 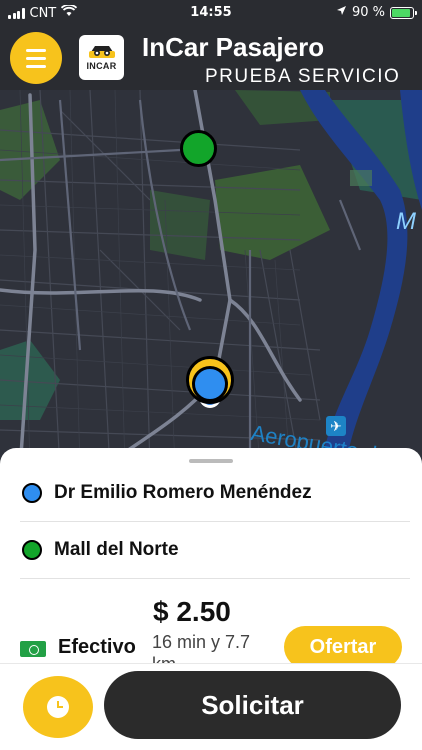 I want to click on destination-marker, so click(x=198, y=148).